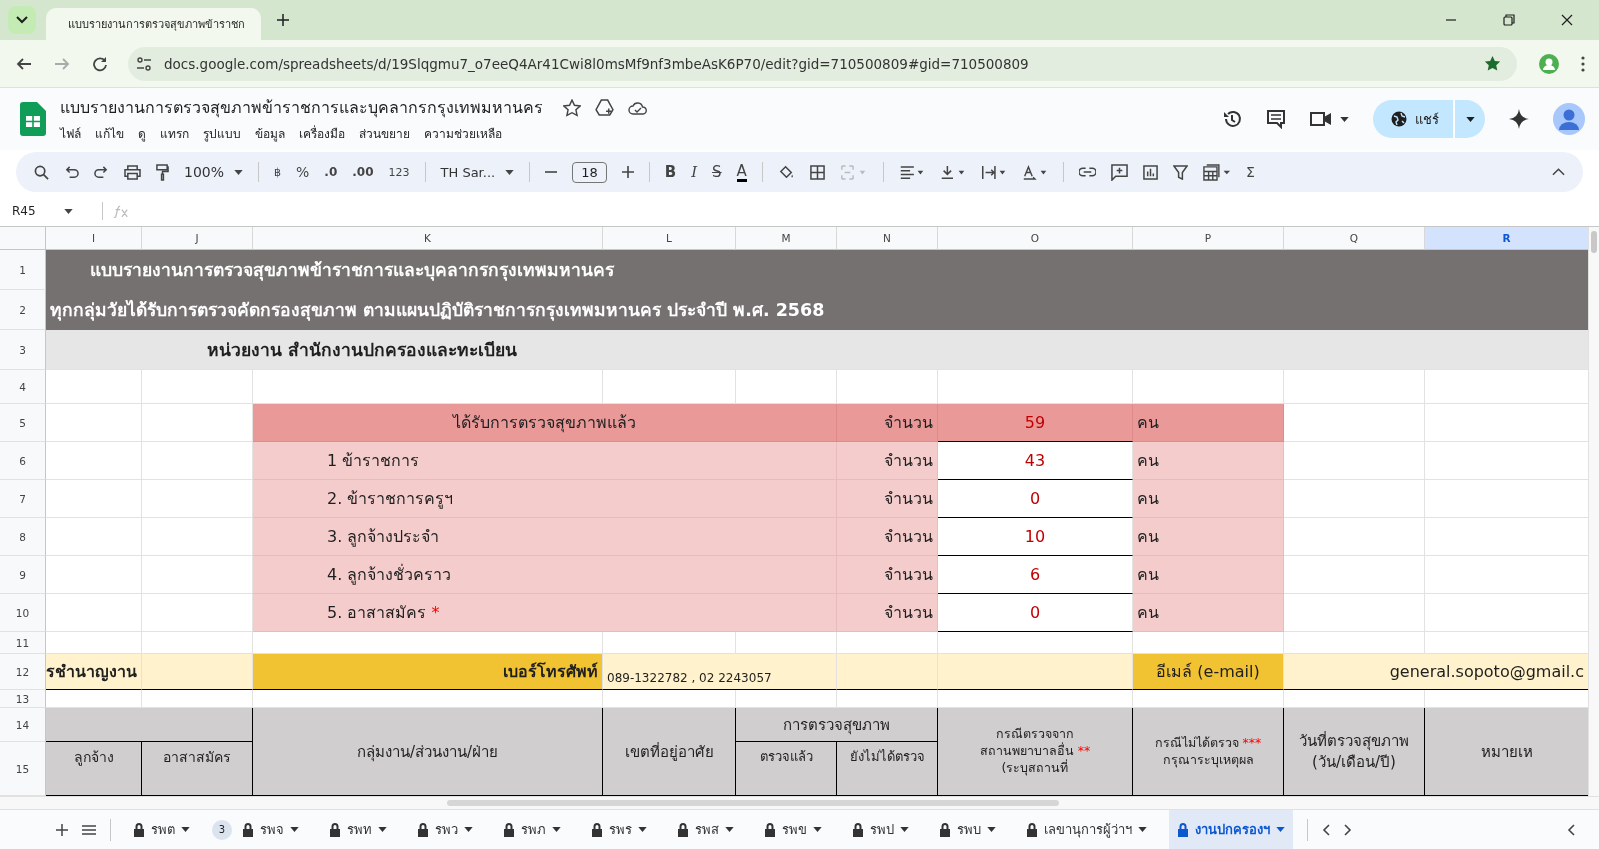  I want to click on row-header: 14, so click(23, 725).